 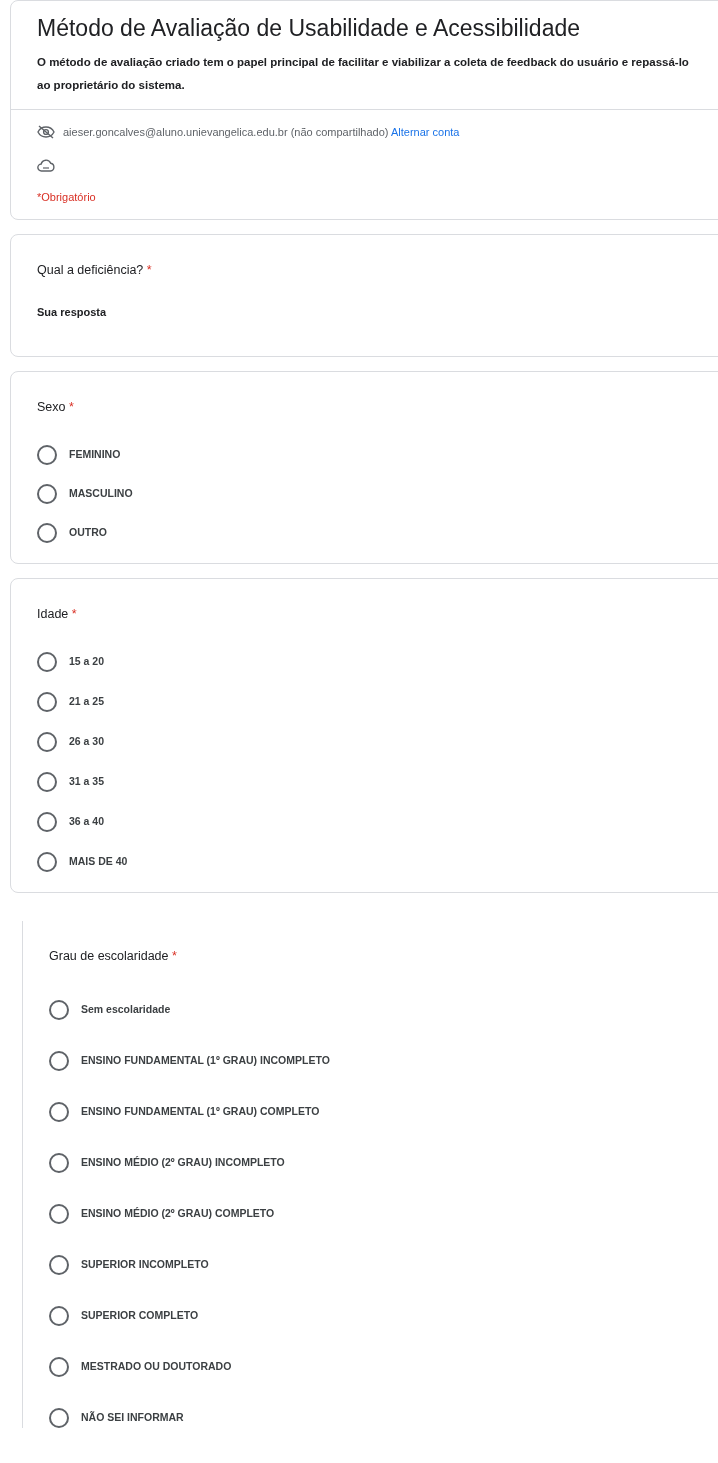 I want to click on radio-option: FEMININO, so click(x=377, y=455).